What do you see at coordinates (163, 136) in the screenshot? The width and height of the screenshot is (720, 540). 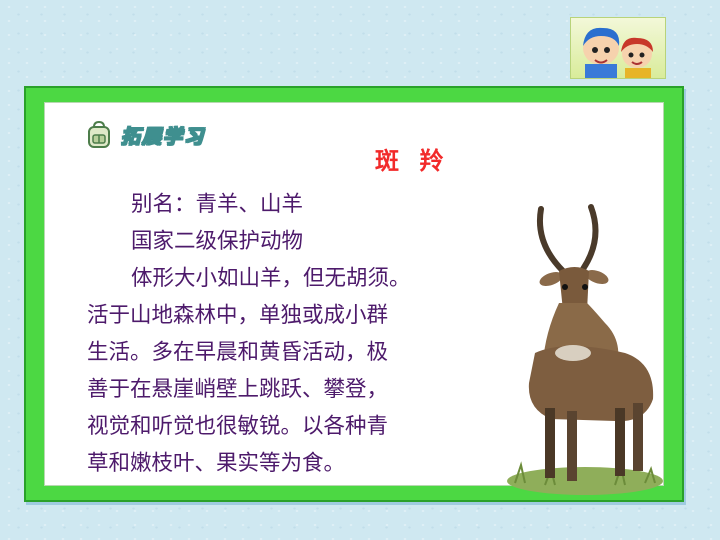 I see `section-label: 拓展学习` at bounding box center [163, 136].